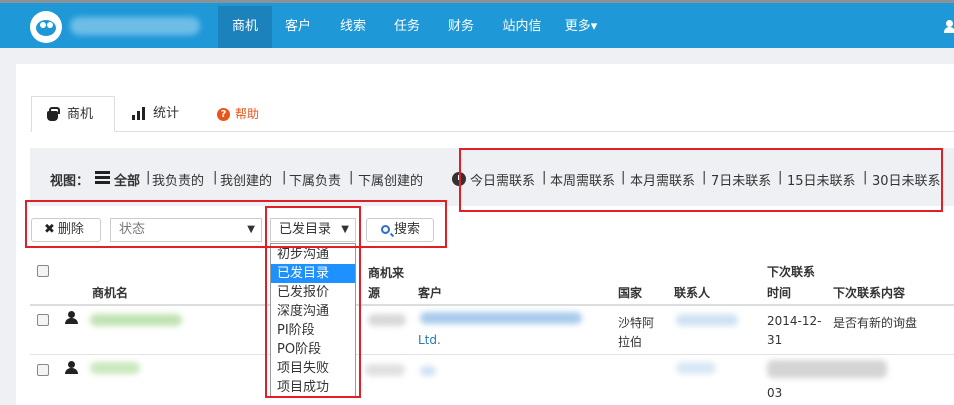  What do you see at coordinates (779, 293) in the screenshot?
I see `col-header-next-time-cont: 时间` at bounding box center [779, 293].